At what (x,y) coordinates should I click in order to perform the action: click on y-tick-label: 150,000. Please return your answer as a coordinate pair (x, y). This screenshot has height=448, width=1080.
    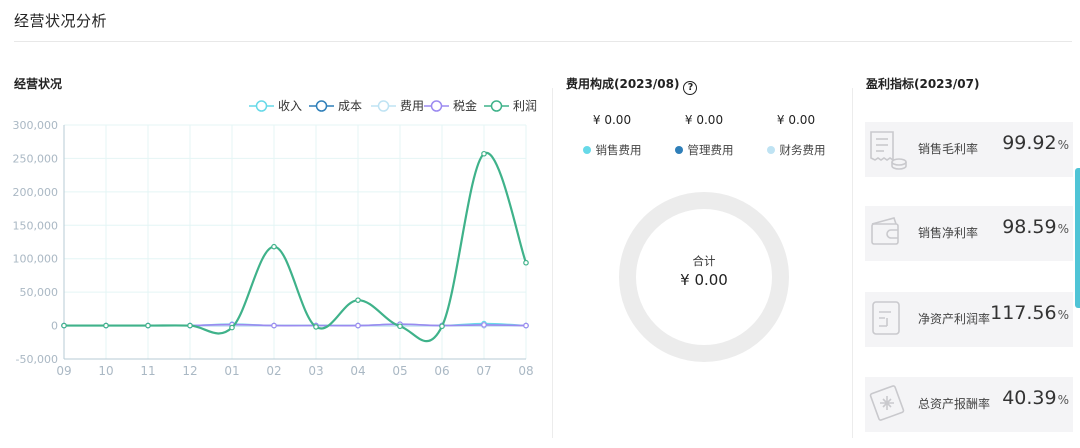
    Looking at the image, I should click on (36, 225).